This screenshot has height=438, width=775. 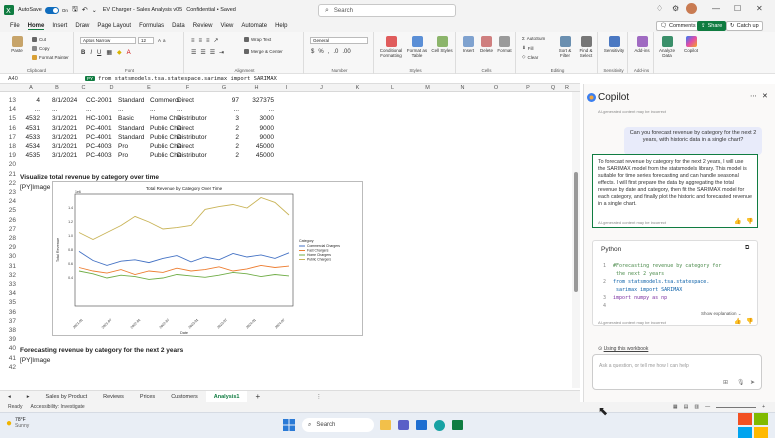 I want to click on grow-font-icon: A, so click(x=159, y=40).